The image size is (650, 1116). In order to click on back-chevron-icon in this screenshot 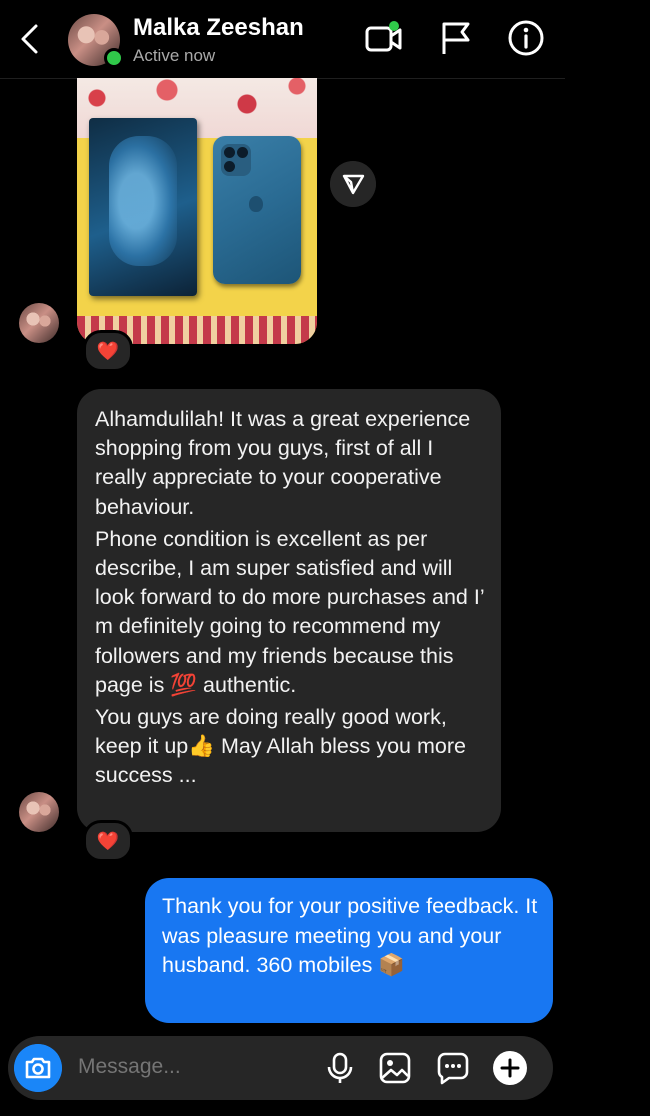, I will do `click(31, 39)`.